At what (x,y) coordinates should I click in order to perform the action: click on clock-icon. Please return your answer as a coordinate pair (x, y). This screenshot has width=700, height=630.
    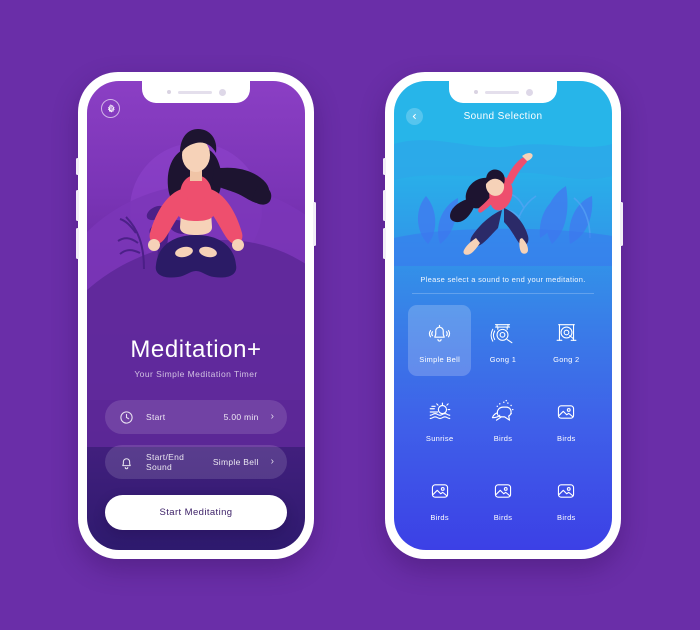
    Looking at the image, I should click on (126, 417).